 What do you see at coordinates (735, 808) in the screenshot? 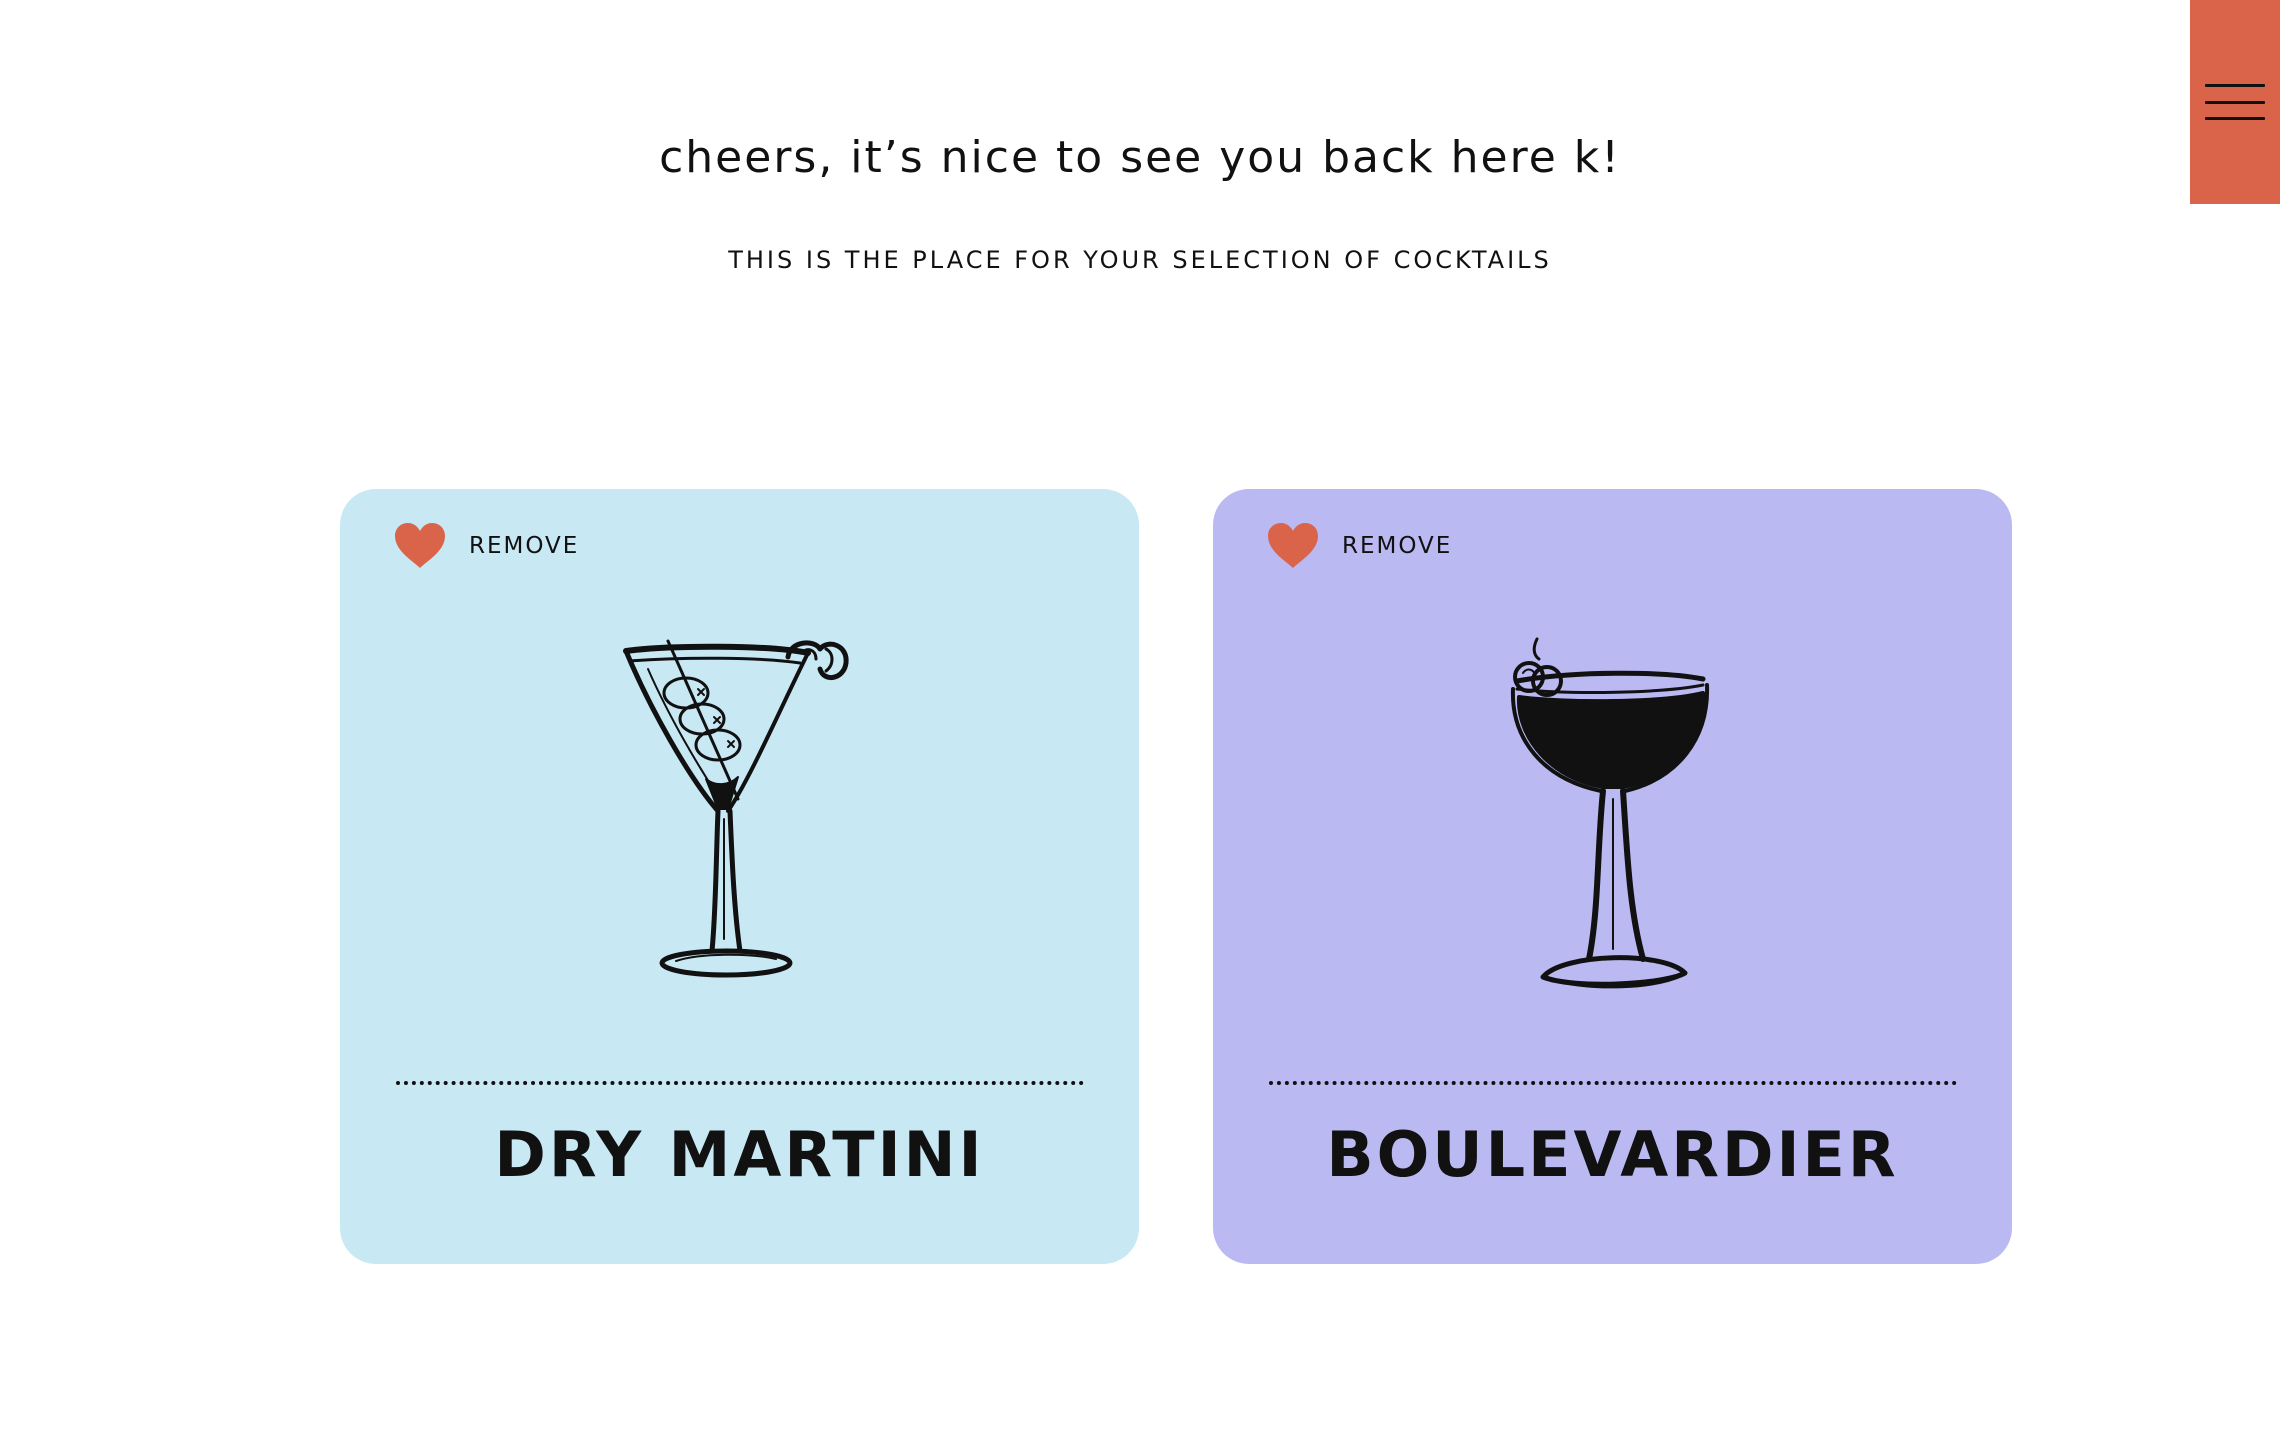
I see `martini-glass-icon` at bounding box center [735, 808].